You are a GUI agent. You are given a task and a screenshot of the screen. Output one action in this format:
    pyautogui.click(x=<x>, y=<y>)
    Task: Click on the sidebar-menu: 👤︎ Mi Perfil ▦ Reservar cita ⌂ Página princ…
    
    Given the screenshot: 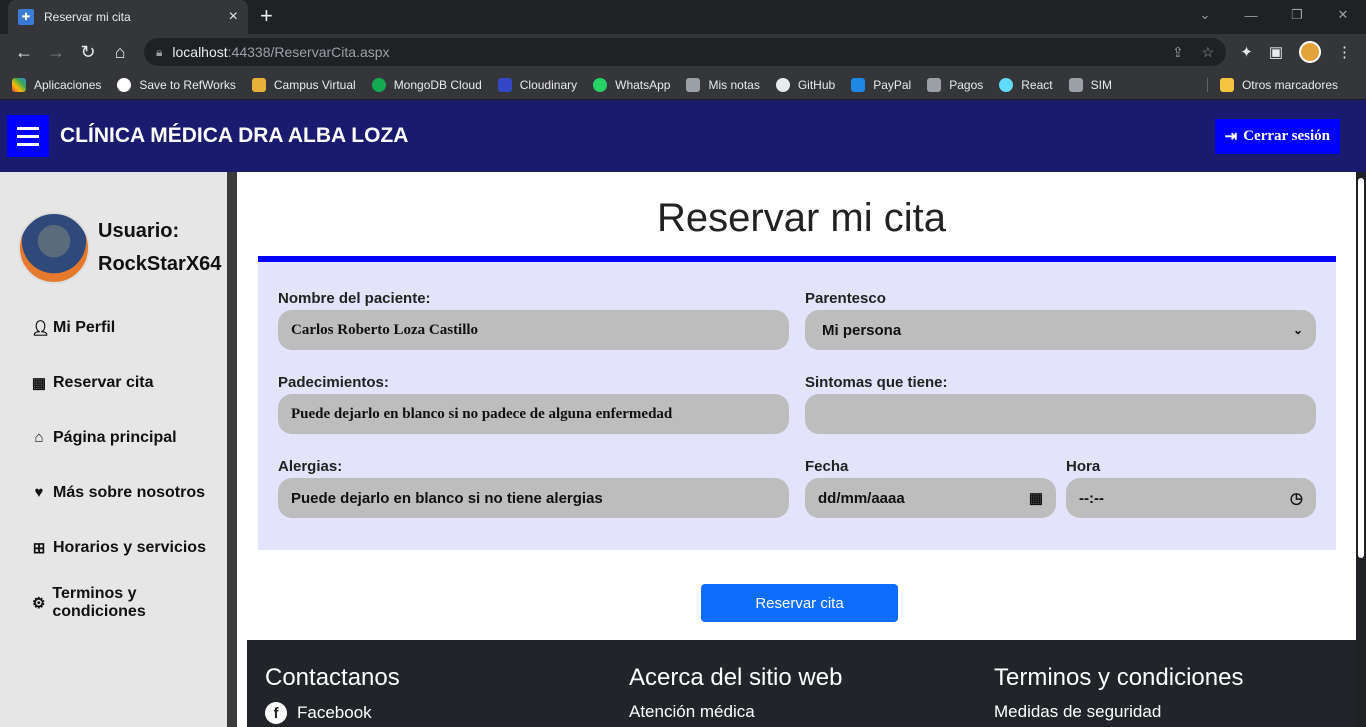 What is the action you would take?
    pyautogui.click(x=113, y=465)
    